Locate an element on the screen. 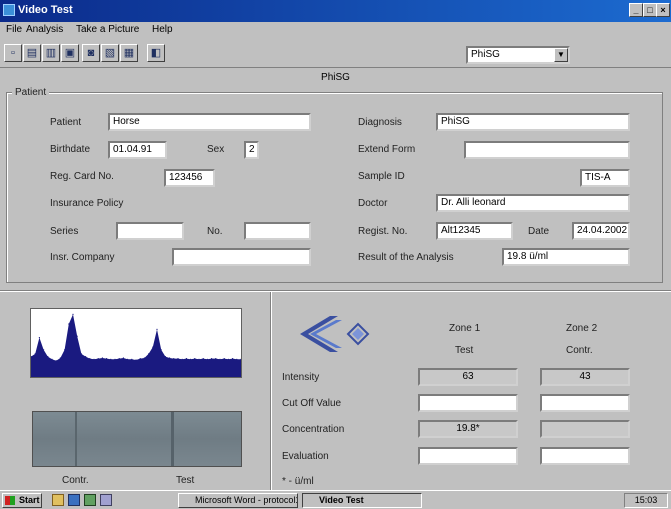 This screenshot has height=509, width=671. test-band is located at coordinates (172, 439).